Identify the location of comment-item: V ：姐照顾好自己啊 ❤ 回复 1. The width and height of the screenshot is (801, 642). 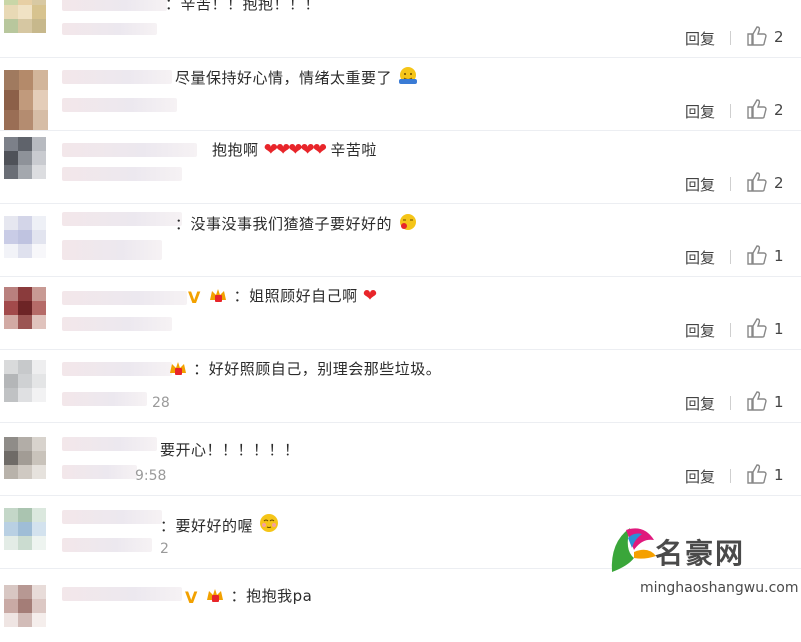
(400, 313).